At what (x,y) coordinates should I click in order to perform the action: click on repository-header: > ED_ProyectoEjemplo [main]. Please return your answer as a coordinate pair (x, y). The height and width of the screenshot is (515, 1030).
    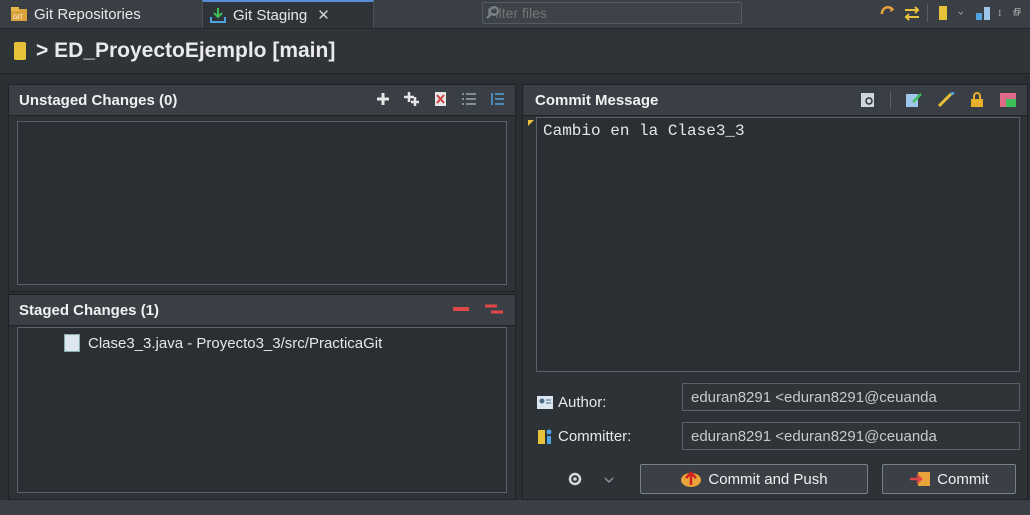
    Looking at the image, I should click on (515, 51).